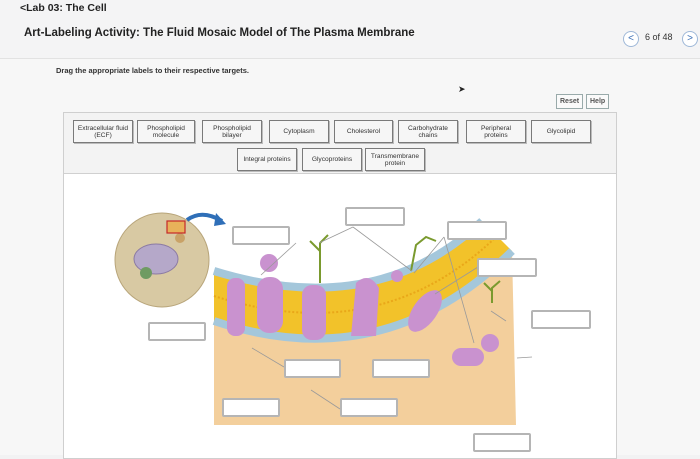 The image size is (700, 459). Describe the element at coordinates (570, 101) in the screenshot. I see `reset-button: Reset` at that location.